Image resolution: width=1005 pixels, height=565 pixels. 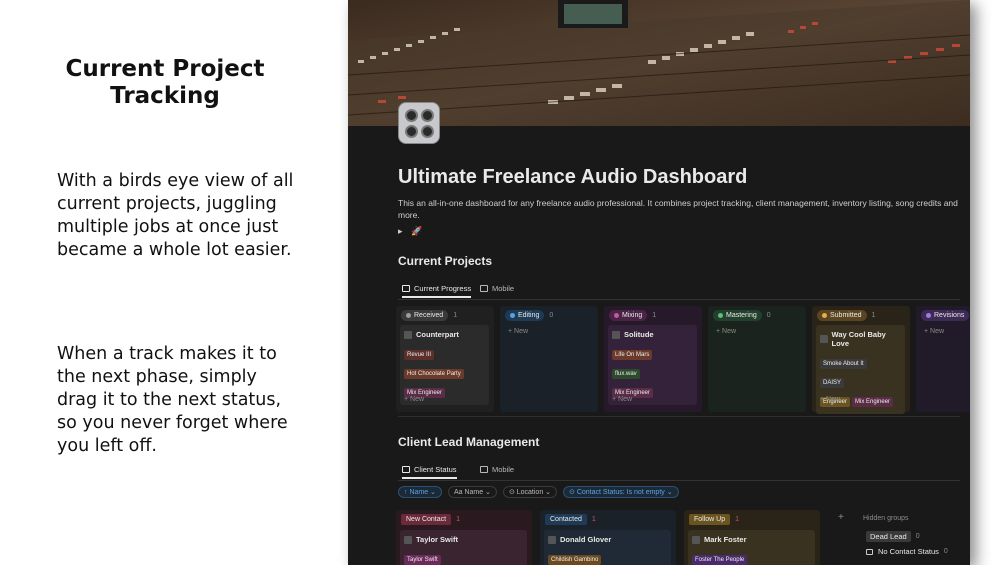 I want to click on toggle-block: ▸ 🚀, so click(x=410, y=231).